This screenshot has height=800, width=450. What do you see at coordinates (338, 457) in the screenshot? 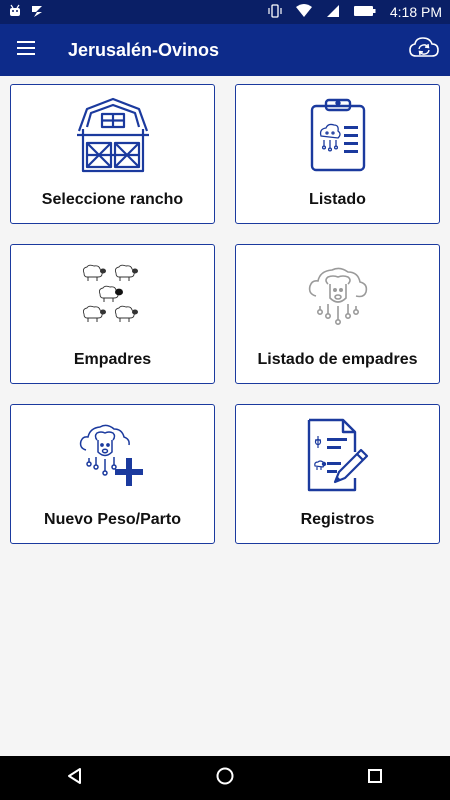
I see `document-edit-icon` at bounding box center [338, 457].